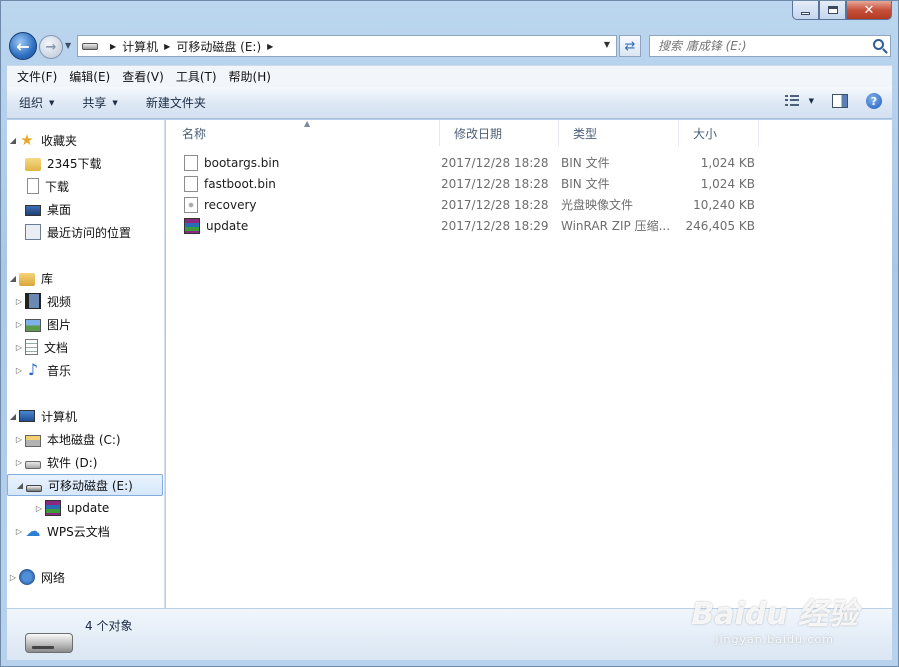  Describe the element at coordinates (89, 76) in the screenshot. I see `menu-edit: 编辑(E)` at that location.